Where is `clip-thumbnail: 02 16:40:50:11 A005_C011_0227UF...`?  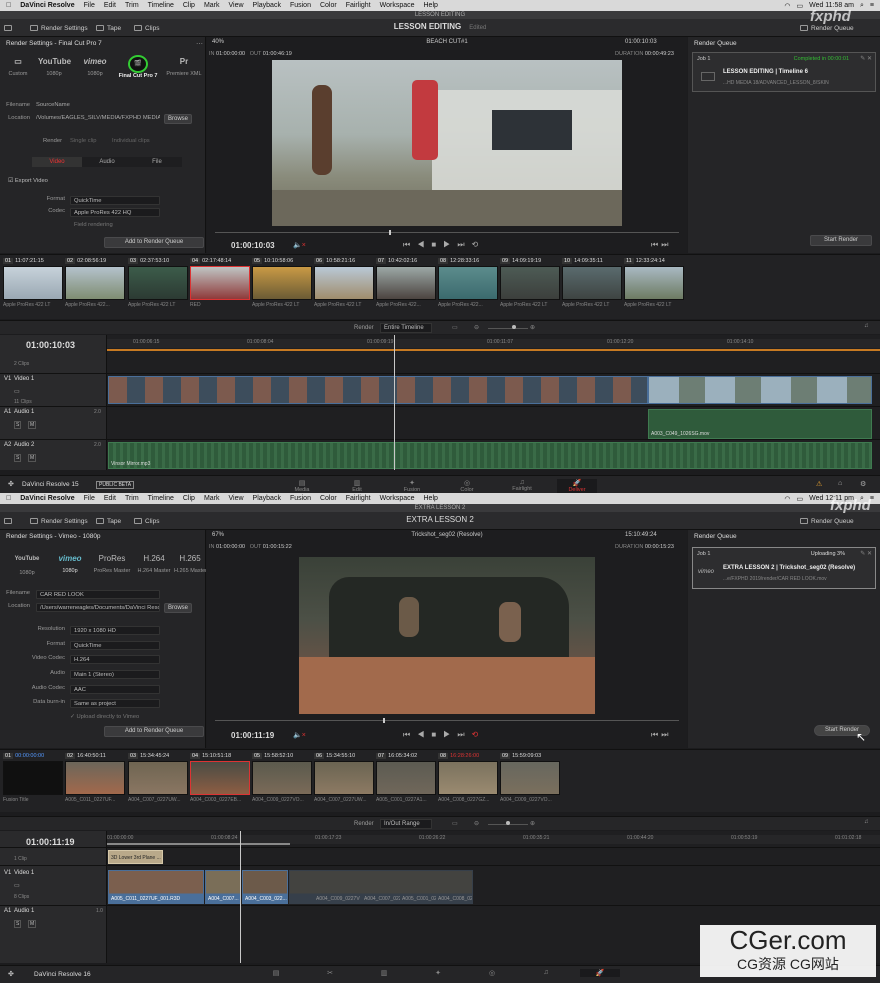
clip-thumbnail: 02 16:40:50:11 A005_C011_0227UF... is located at coordinates (95, 778).